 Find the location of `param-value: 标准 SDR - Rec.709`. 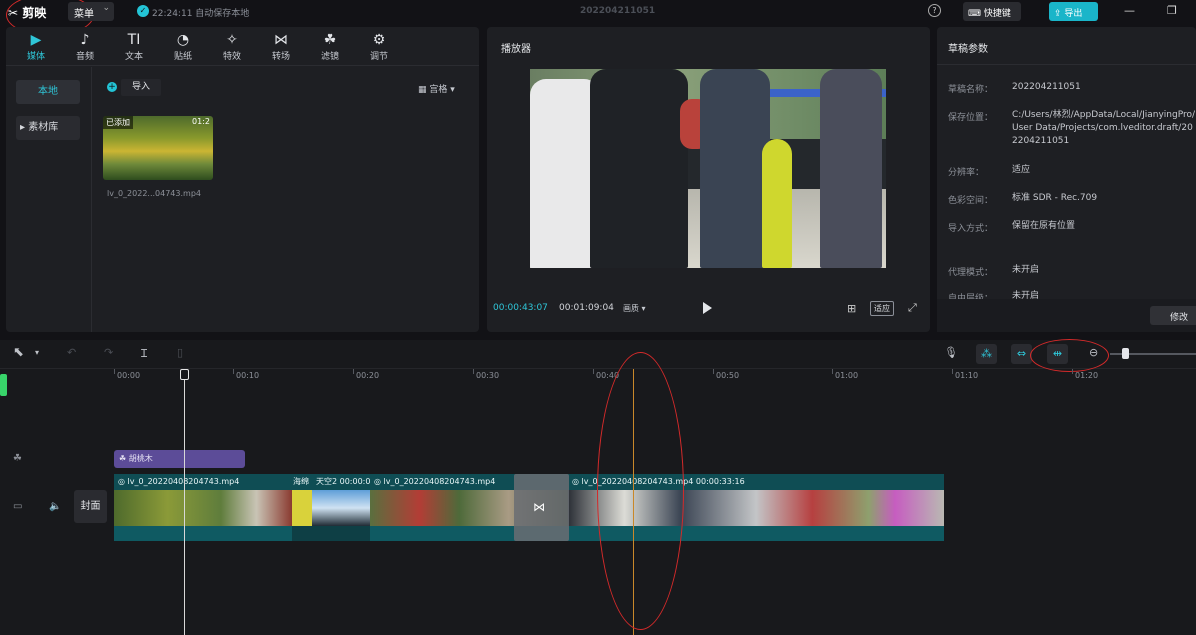

param-value: 标准 SDR - Rec.709 is located at coordinates (1055, 198).